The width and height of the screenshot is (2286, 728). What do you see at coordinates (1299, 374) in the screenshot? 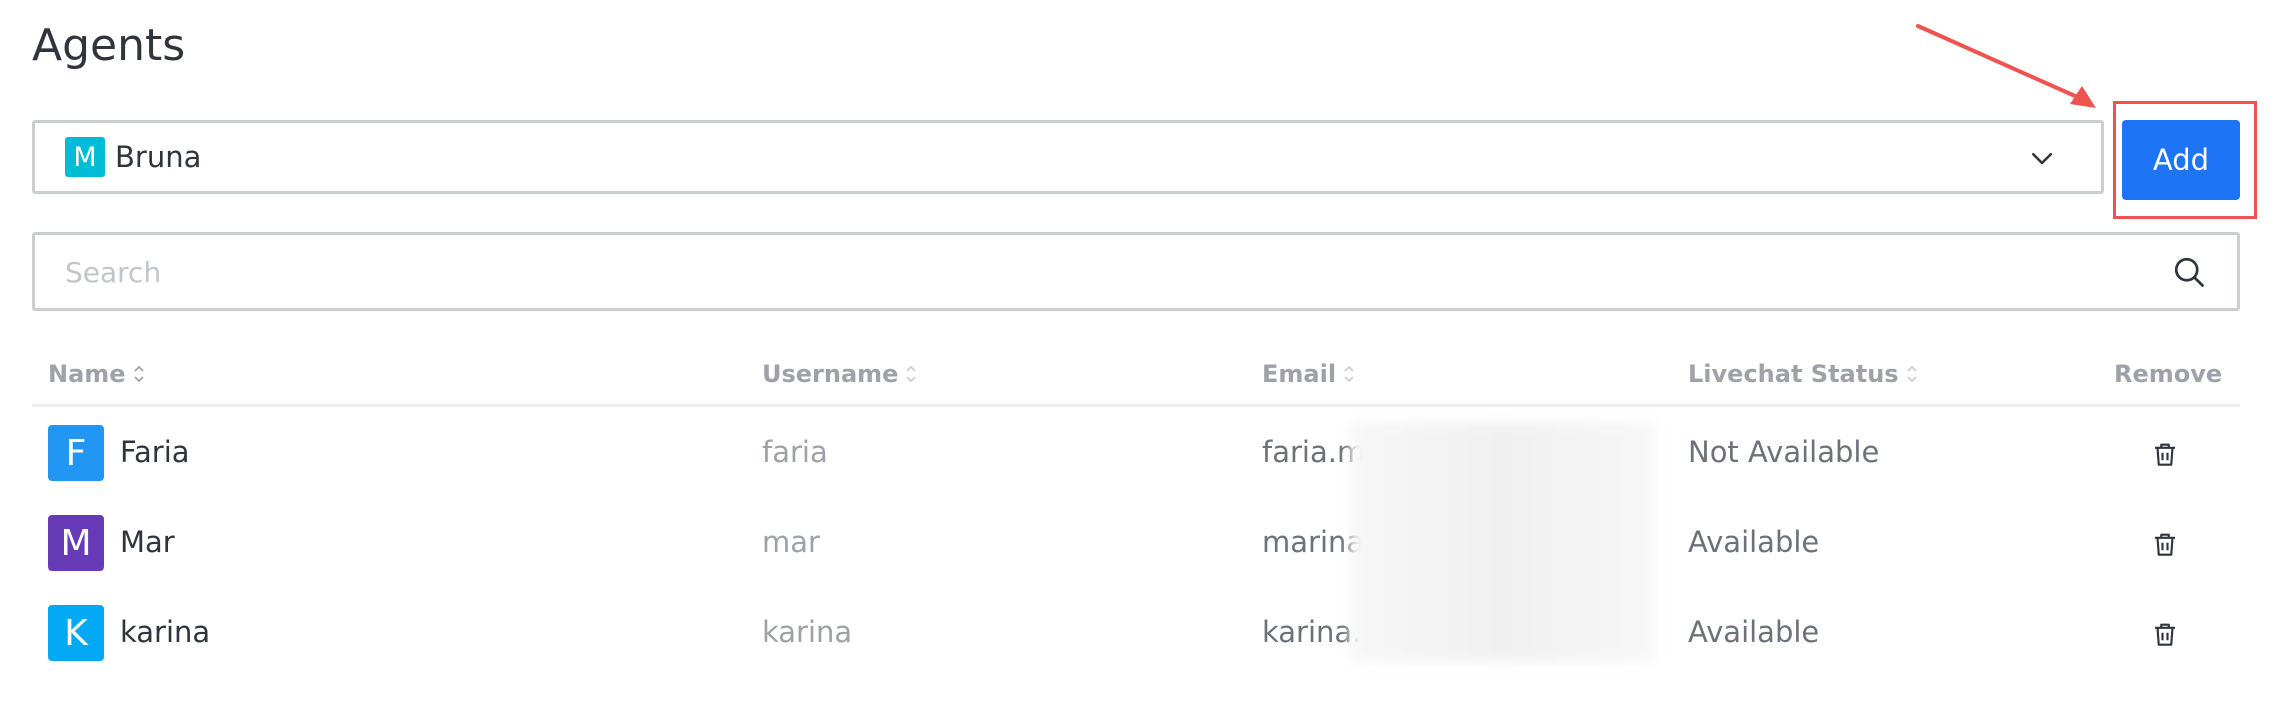
I see `header-email-label: Email` at bounding box center [1299, 374].